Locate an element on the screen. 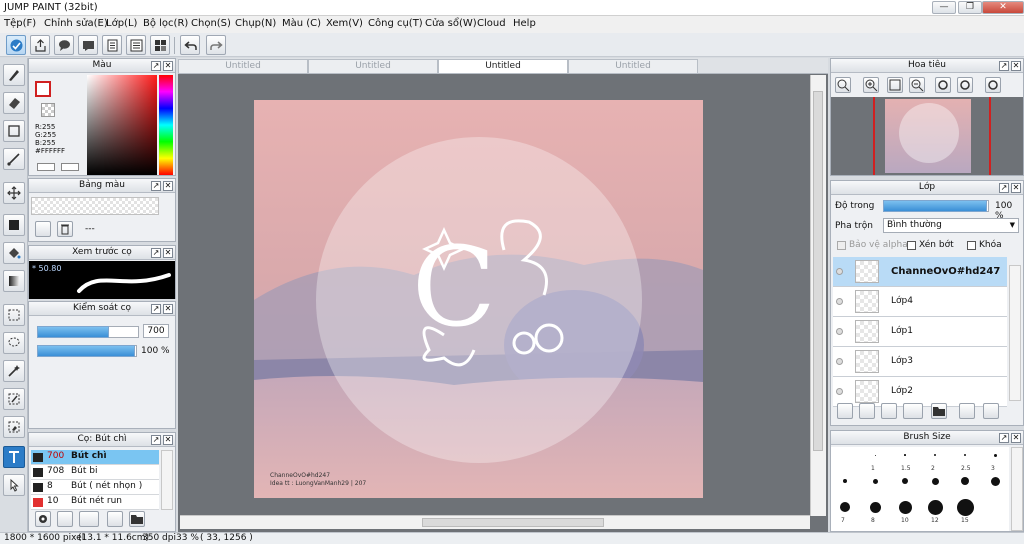  fit-button is located at coordinates (895, 85).